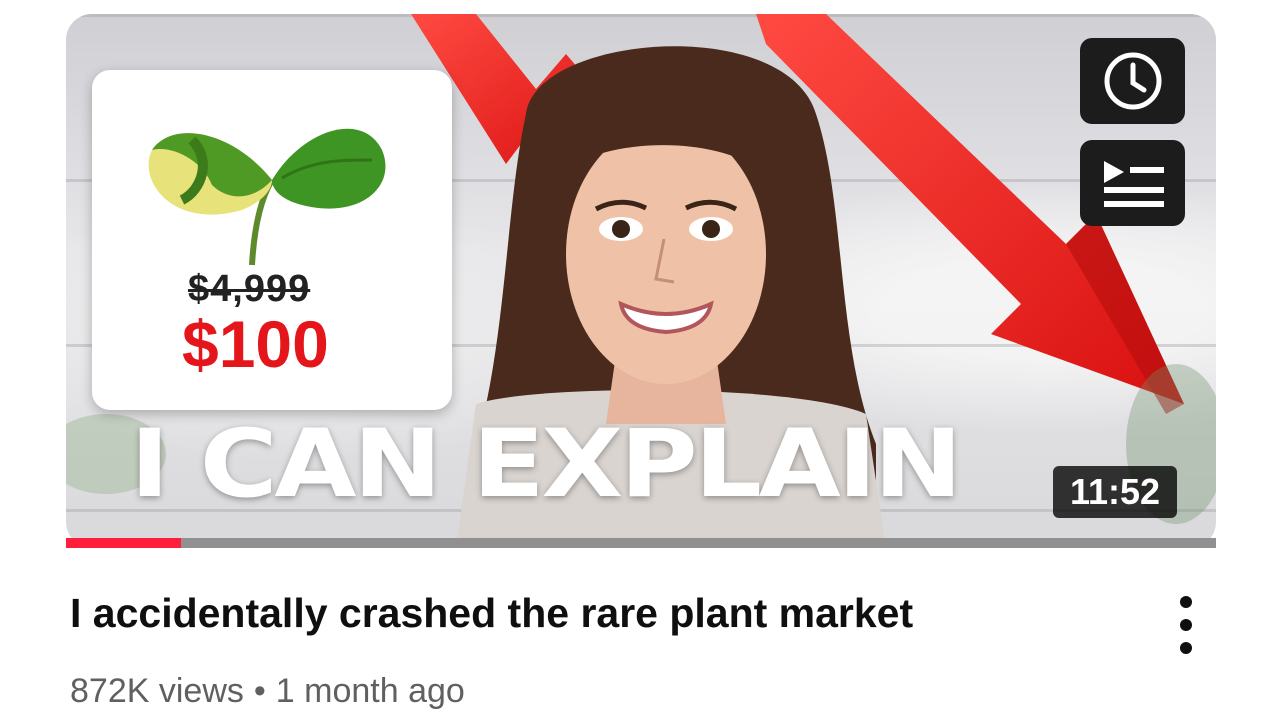 The image size is (1280, 720). What do you see at coordinates (255, 344) in the screenshot?
I see `sale-price: $100` at bounding box center [255, 344].